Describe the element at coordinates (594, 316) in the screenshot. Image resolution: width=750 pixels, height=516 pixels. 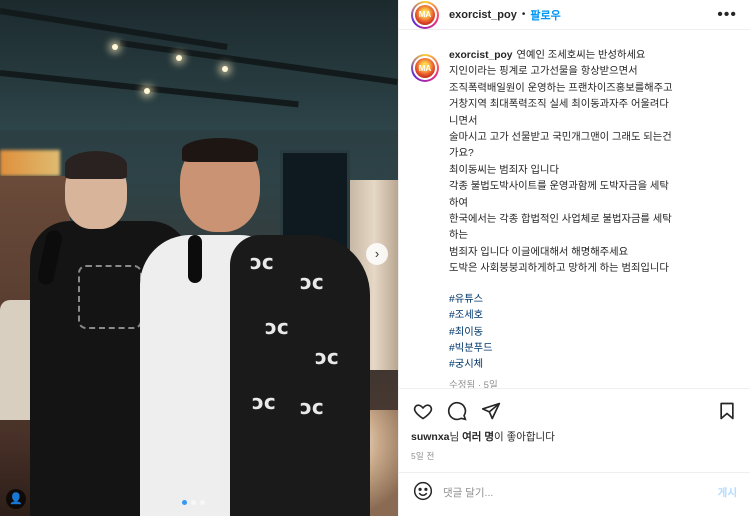
I see `hashtag-link: #조세호` at that location.